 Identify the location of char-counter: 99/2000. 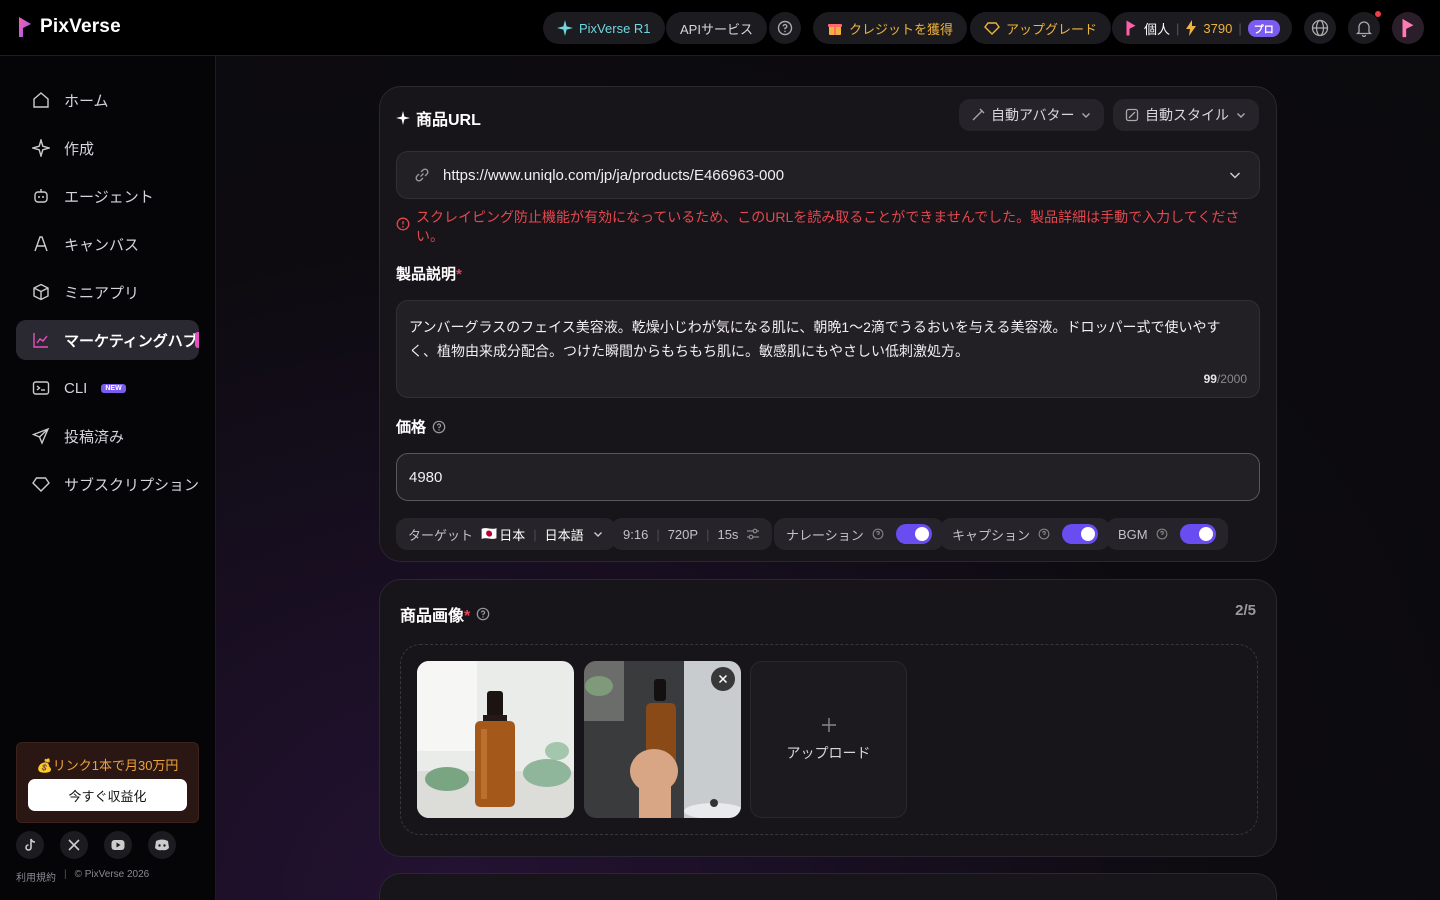
(1225, 379).